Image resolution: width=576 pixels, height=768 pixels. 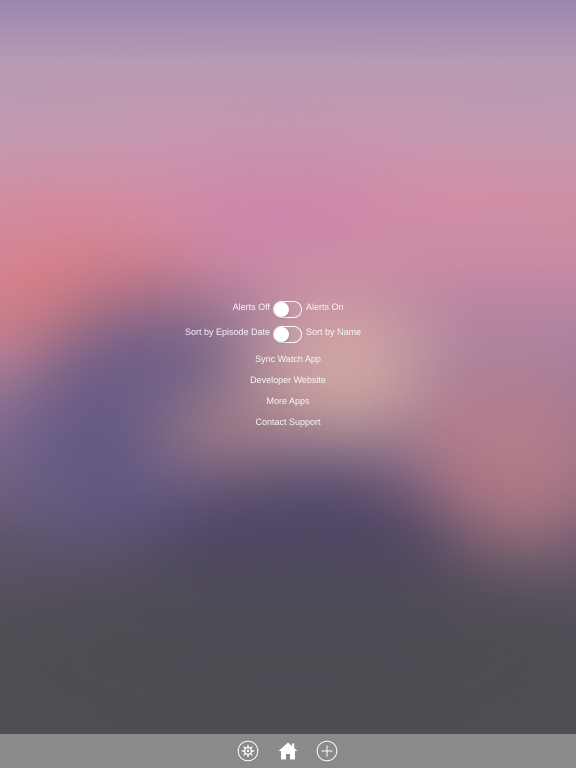 I want to click on add-button, so click(x=327, y=751).